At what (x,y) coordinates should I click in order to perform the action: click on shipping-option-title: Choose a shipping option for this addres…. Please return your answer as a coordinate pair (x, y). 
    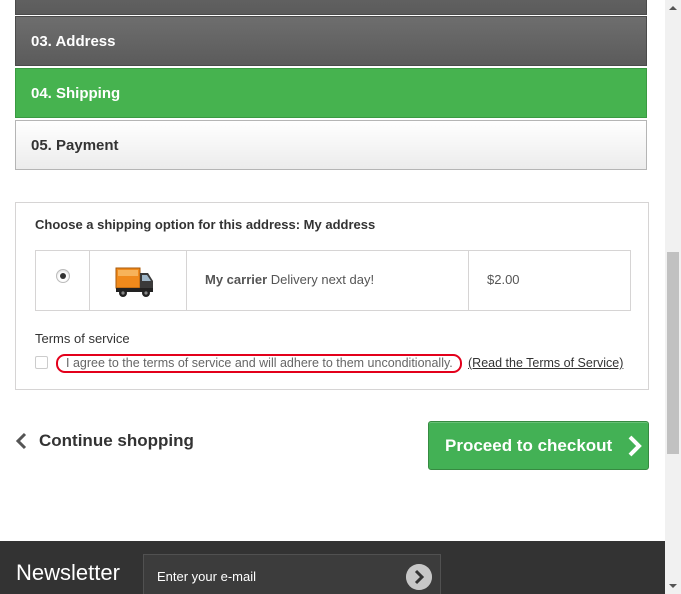
    Looking at the image, I should click on (205, 224).